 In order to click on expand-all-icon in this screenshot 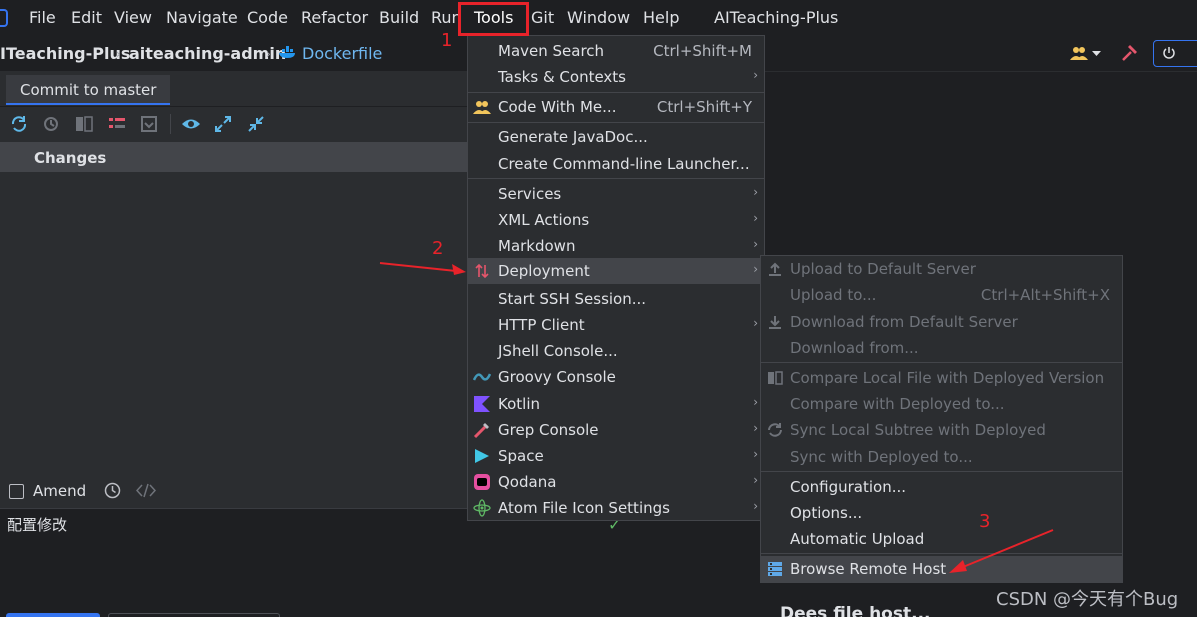, I will do `click(223, 124)`.